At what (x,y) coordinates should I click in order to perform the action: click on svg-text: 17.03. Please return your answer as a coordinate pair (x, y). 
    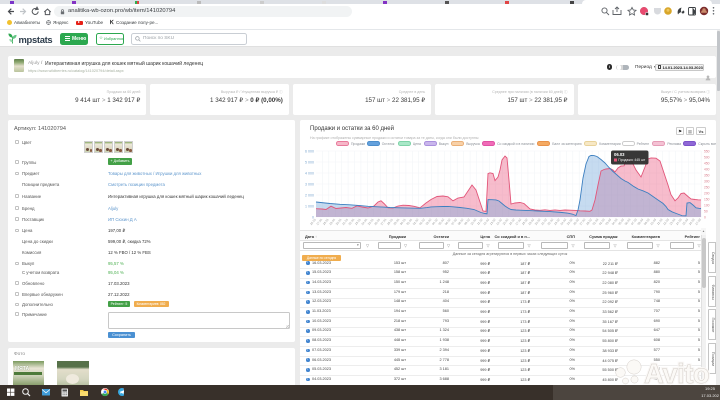
    Looking at the image, I should click on (698, 221).